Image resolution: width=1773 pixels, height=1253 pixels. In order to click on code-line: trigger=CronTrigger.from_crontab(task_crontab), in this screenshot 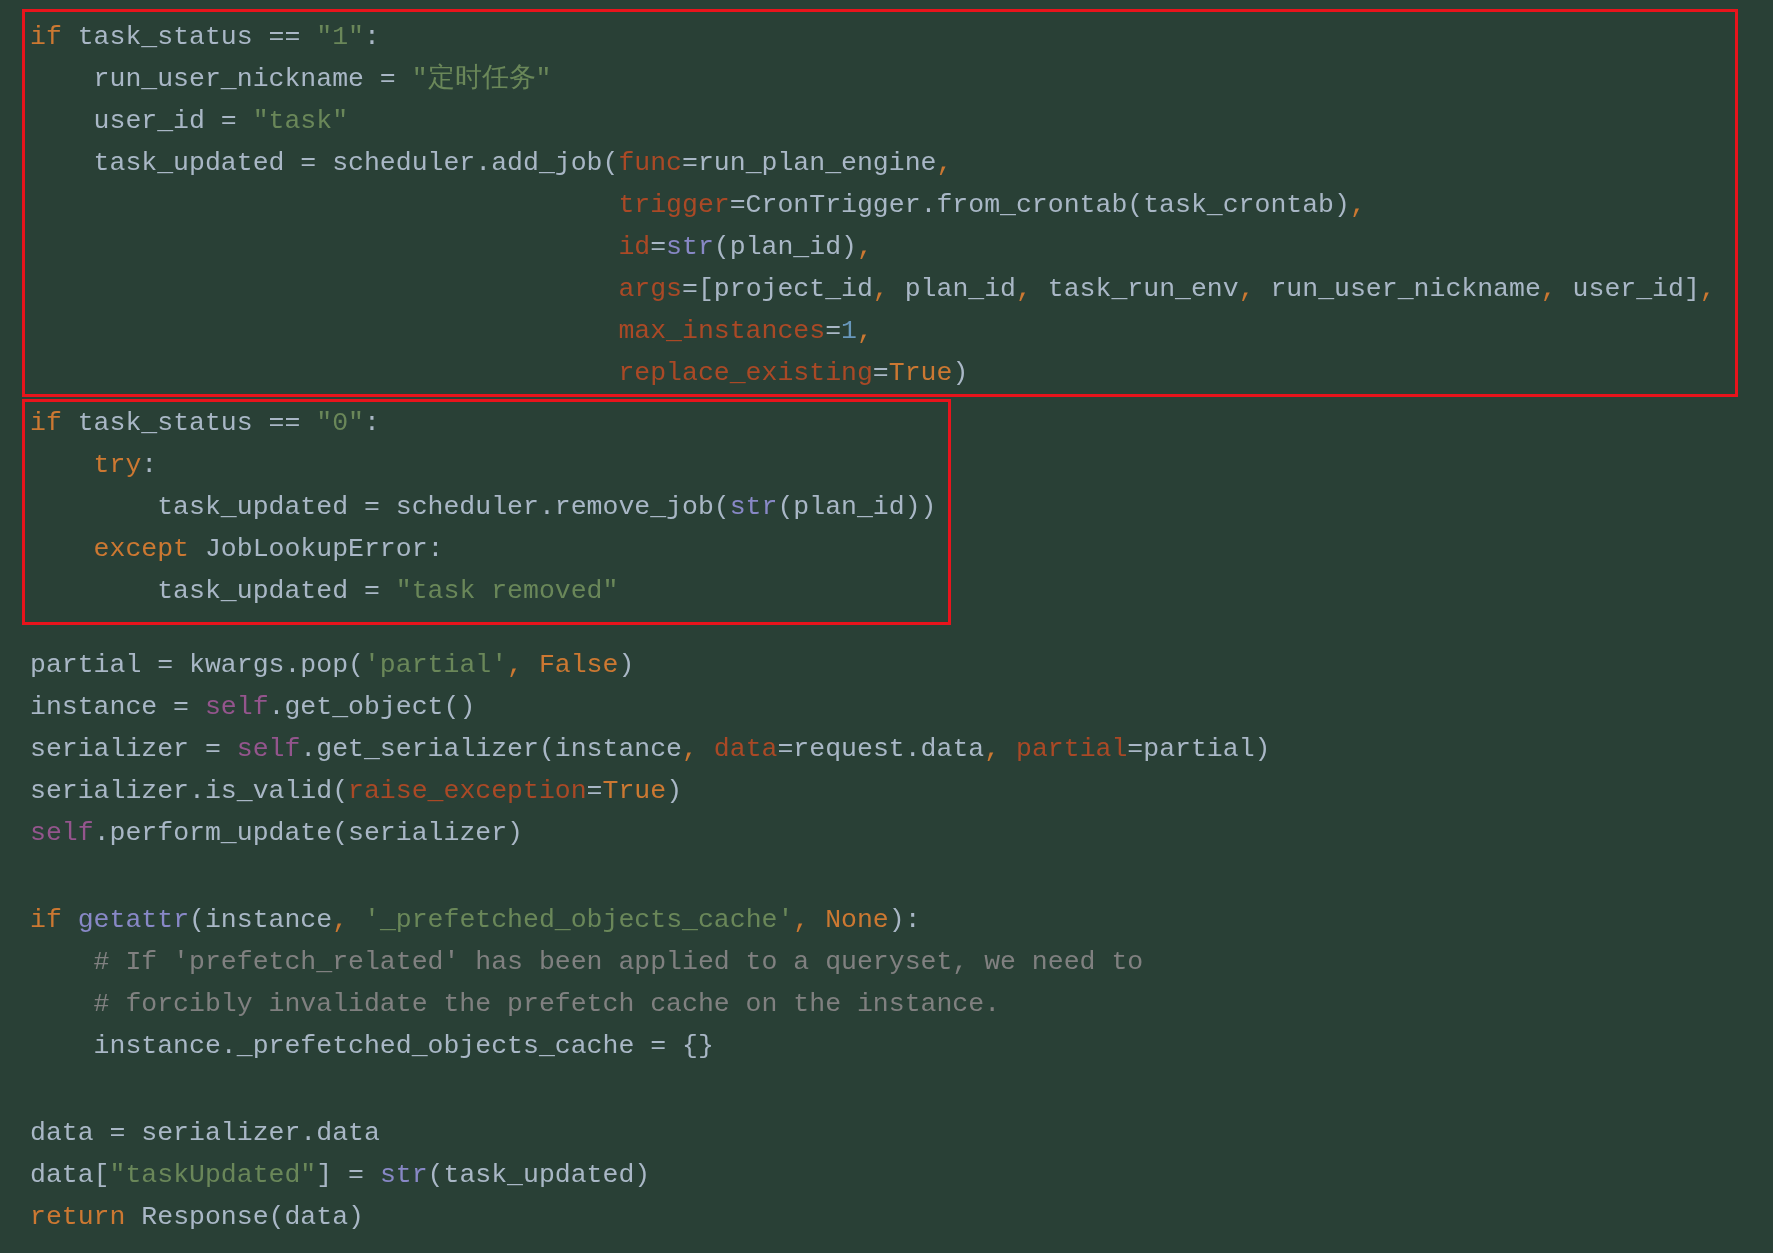, I will do `click(991, 205)`.